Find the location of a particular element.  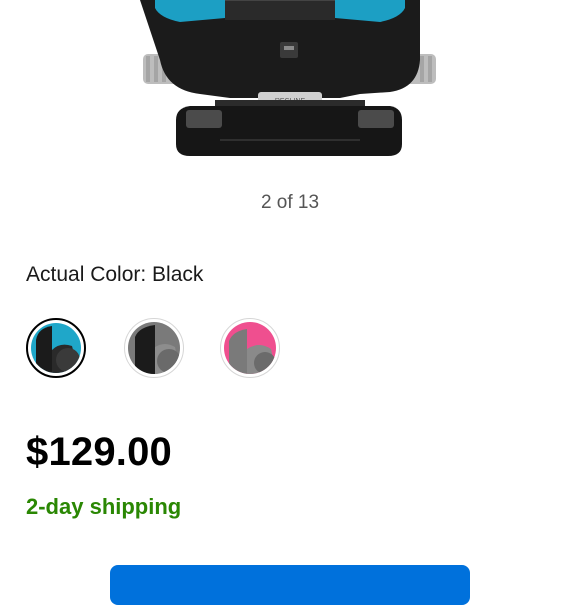

swatch-gray-image is located at coordinates (154, 348).